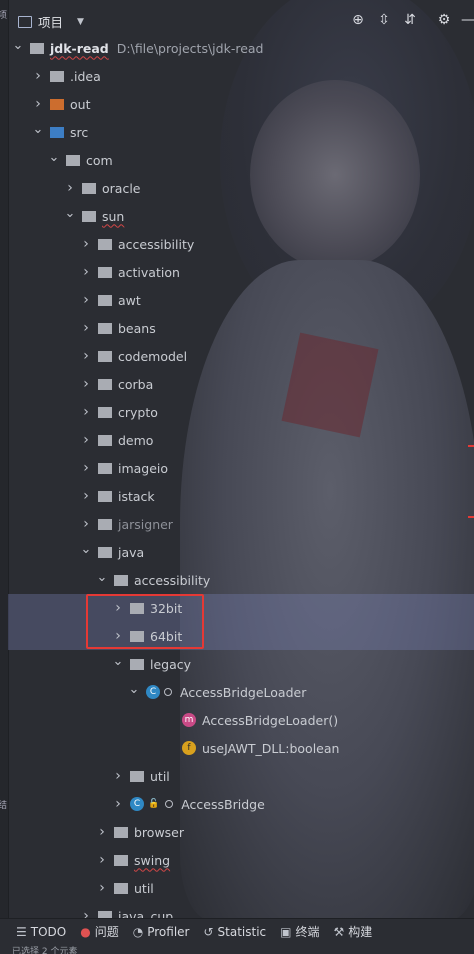  What do you see at coordinates (208, 931) in the screenshot?
I see `statistic-icon: ↺` at bounding box center [208, 931].